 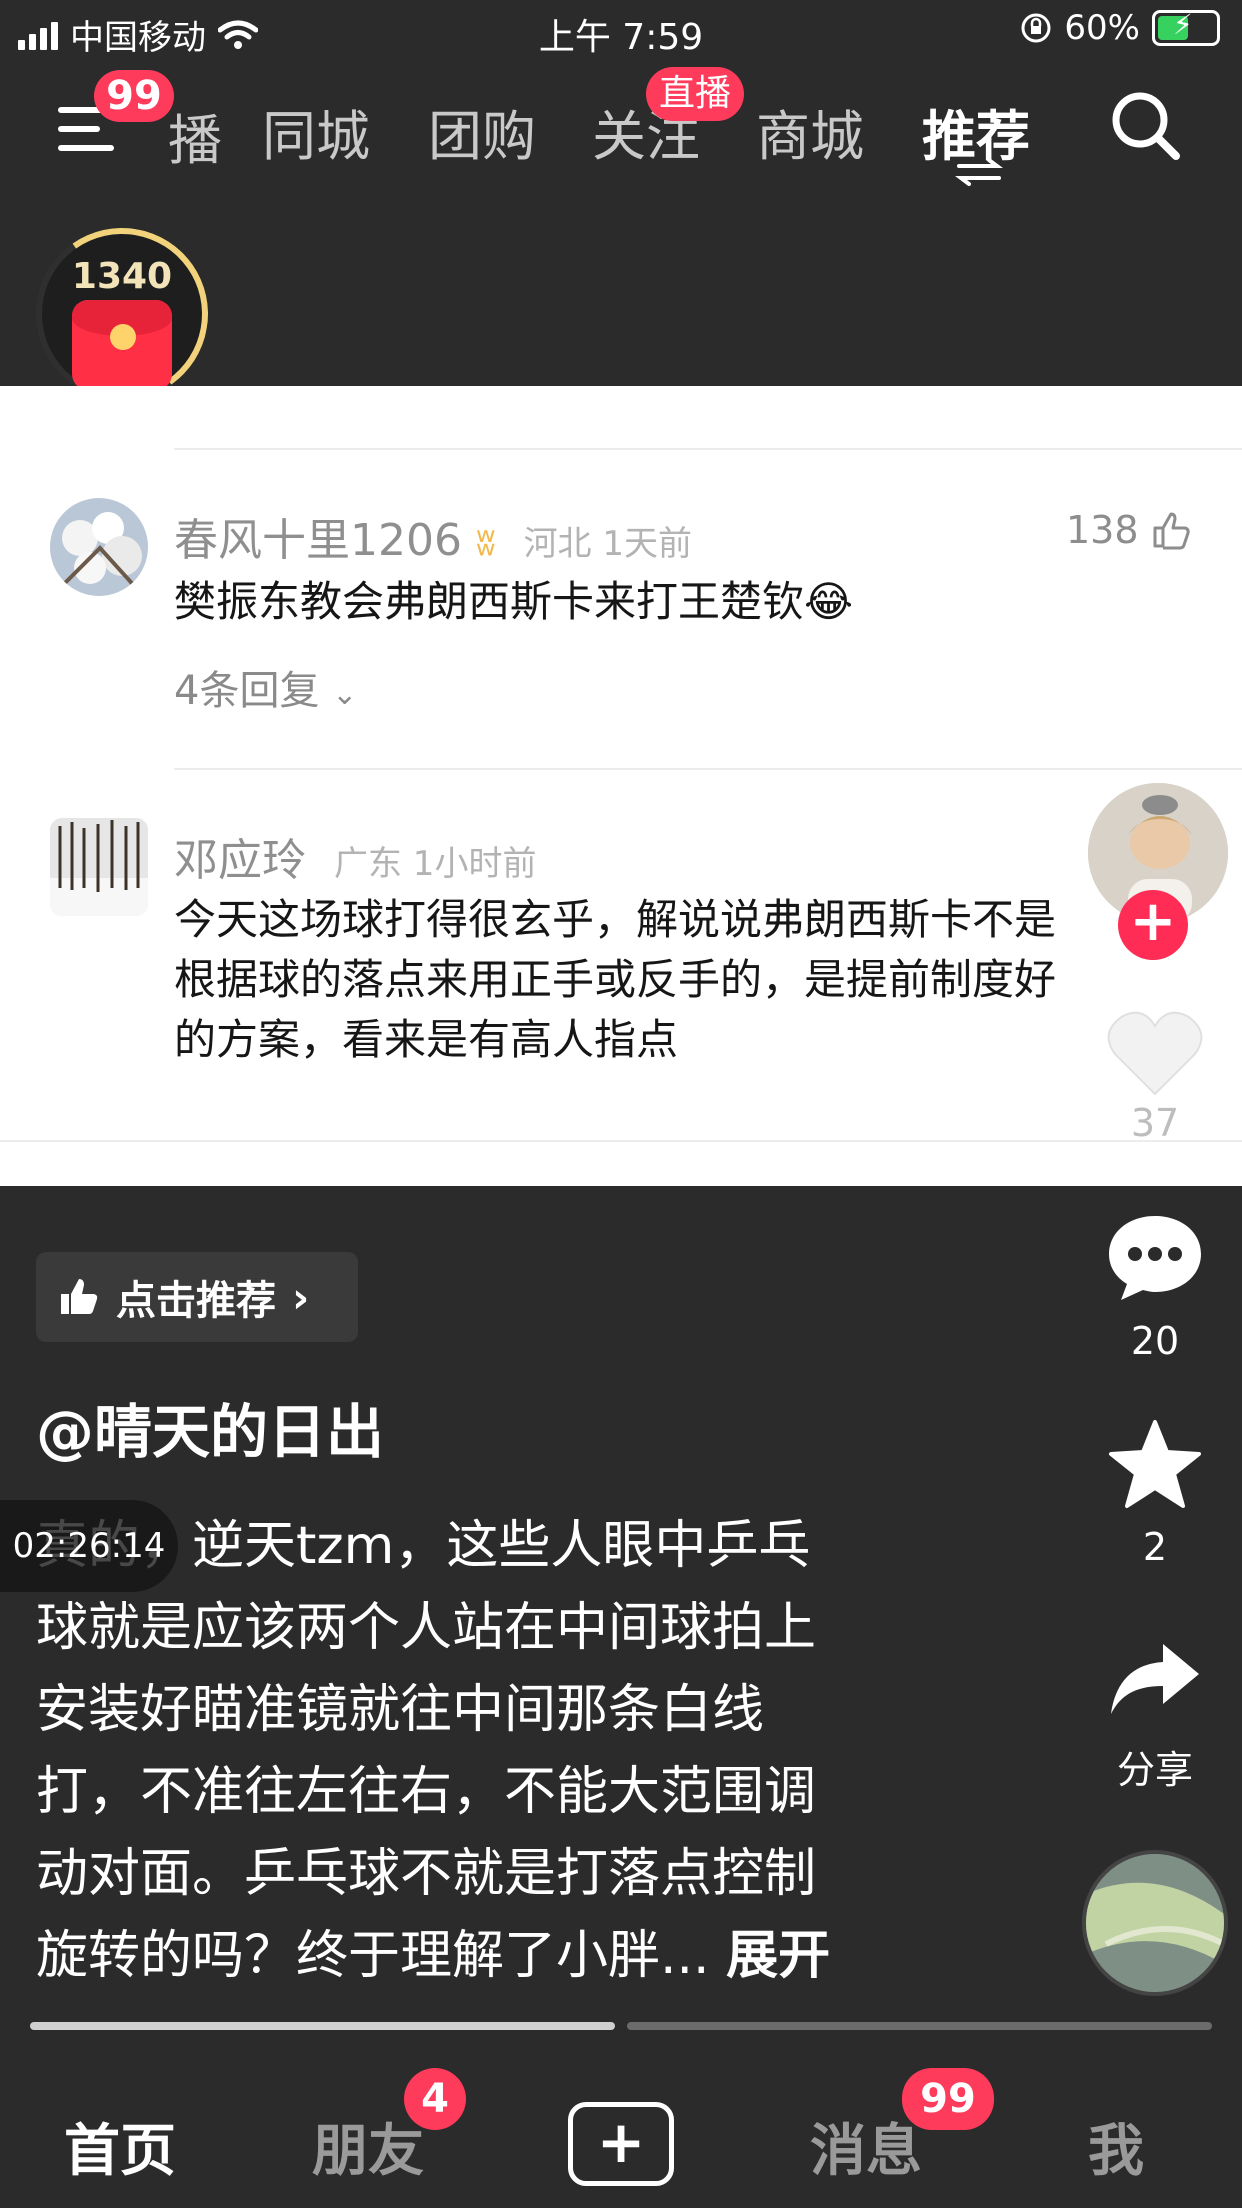 I want to click on messages-badge: 99, so click(x=948, y=2099).